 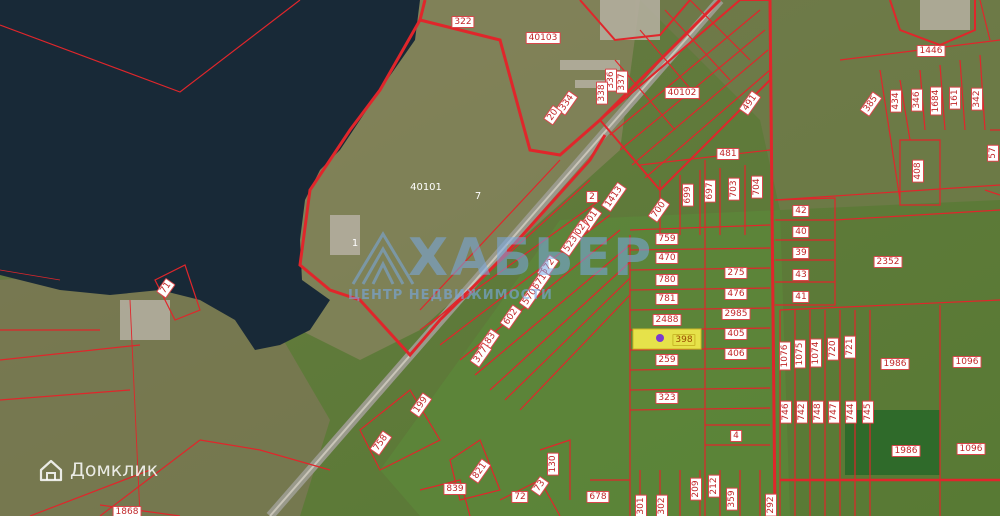 What do you see at coordinates (667, 258) in the screenshot?
I see `parcel-label: 470` at bounding box center [667, 258].